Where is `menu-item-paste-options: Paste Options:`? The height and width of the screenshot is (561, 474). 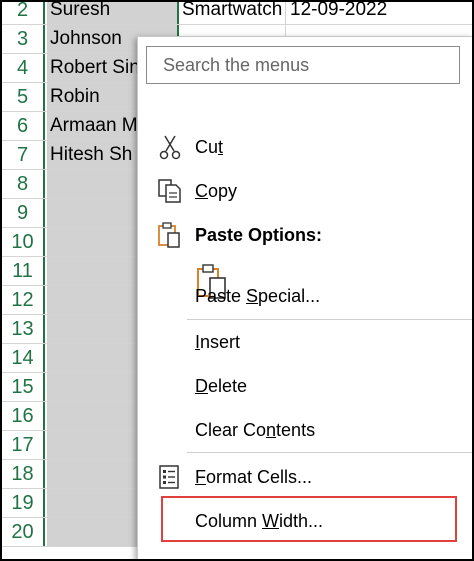
menu-item-paste-options: Paste Options: is located at coordinates (305, 235).